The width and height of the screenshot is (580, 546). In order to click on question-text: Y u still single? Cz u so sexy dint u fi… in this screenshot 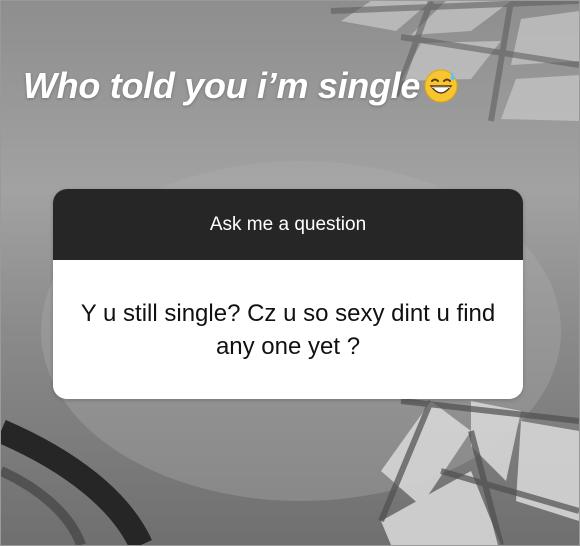, I will do `click(288, 329)`.